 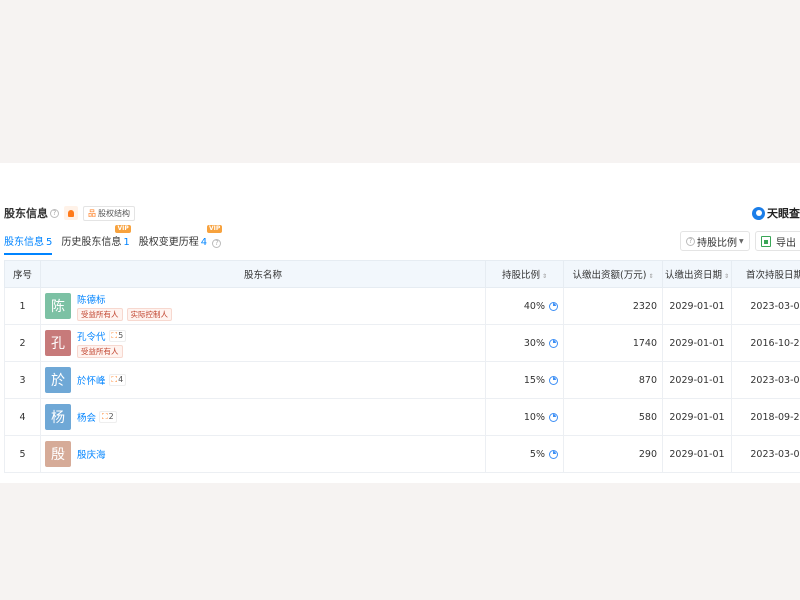 I want to click on section-title: 股东信息, so click(x=26, y=213).